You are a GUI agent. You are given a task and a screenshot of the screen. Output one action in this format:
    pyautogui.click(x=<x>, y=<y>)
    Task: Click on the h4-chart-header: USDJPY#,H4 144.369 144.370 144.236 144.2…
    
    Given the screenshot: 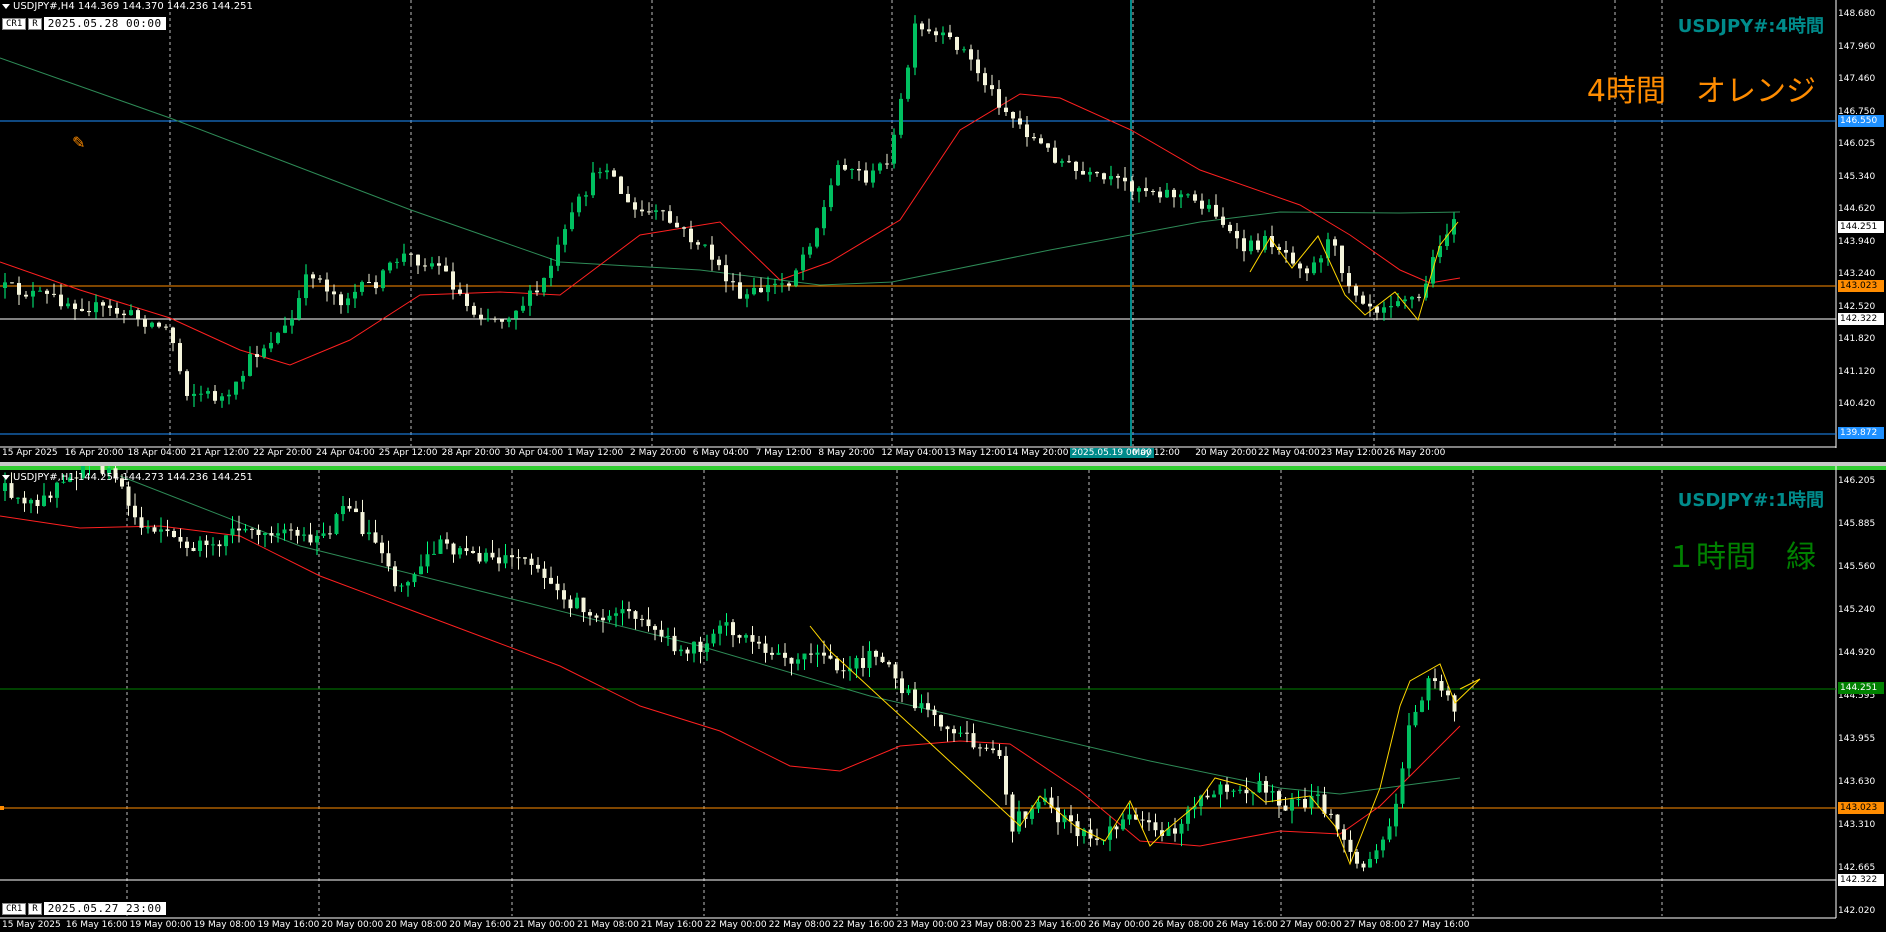 What is the action you would take?
    pyautogui.click(x=127, y=6)
    